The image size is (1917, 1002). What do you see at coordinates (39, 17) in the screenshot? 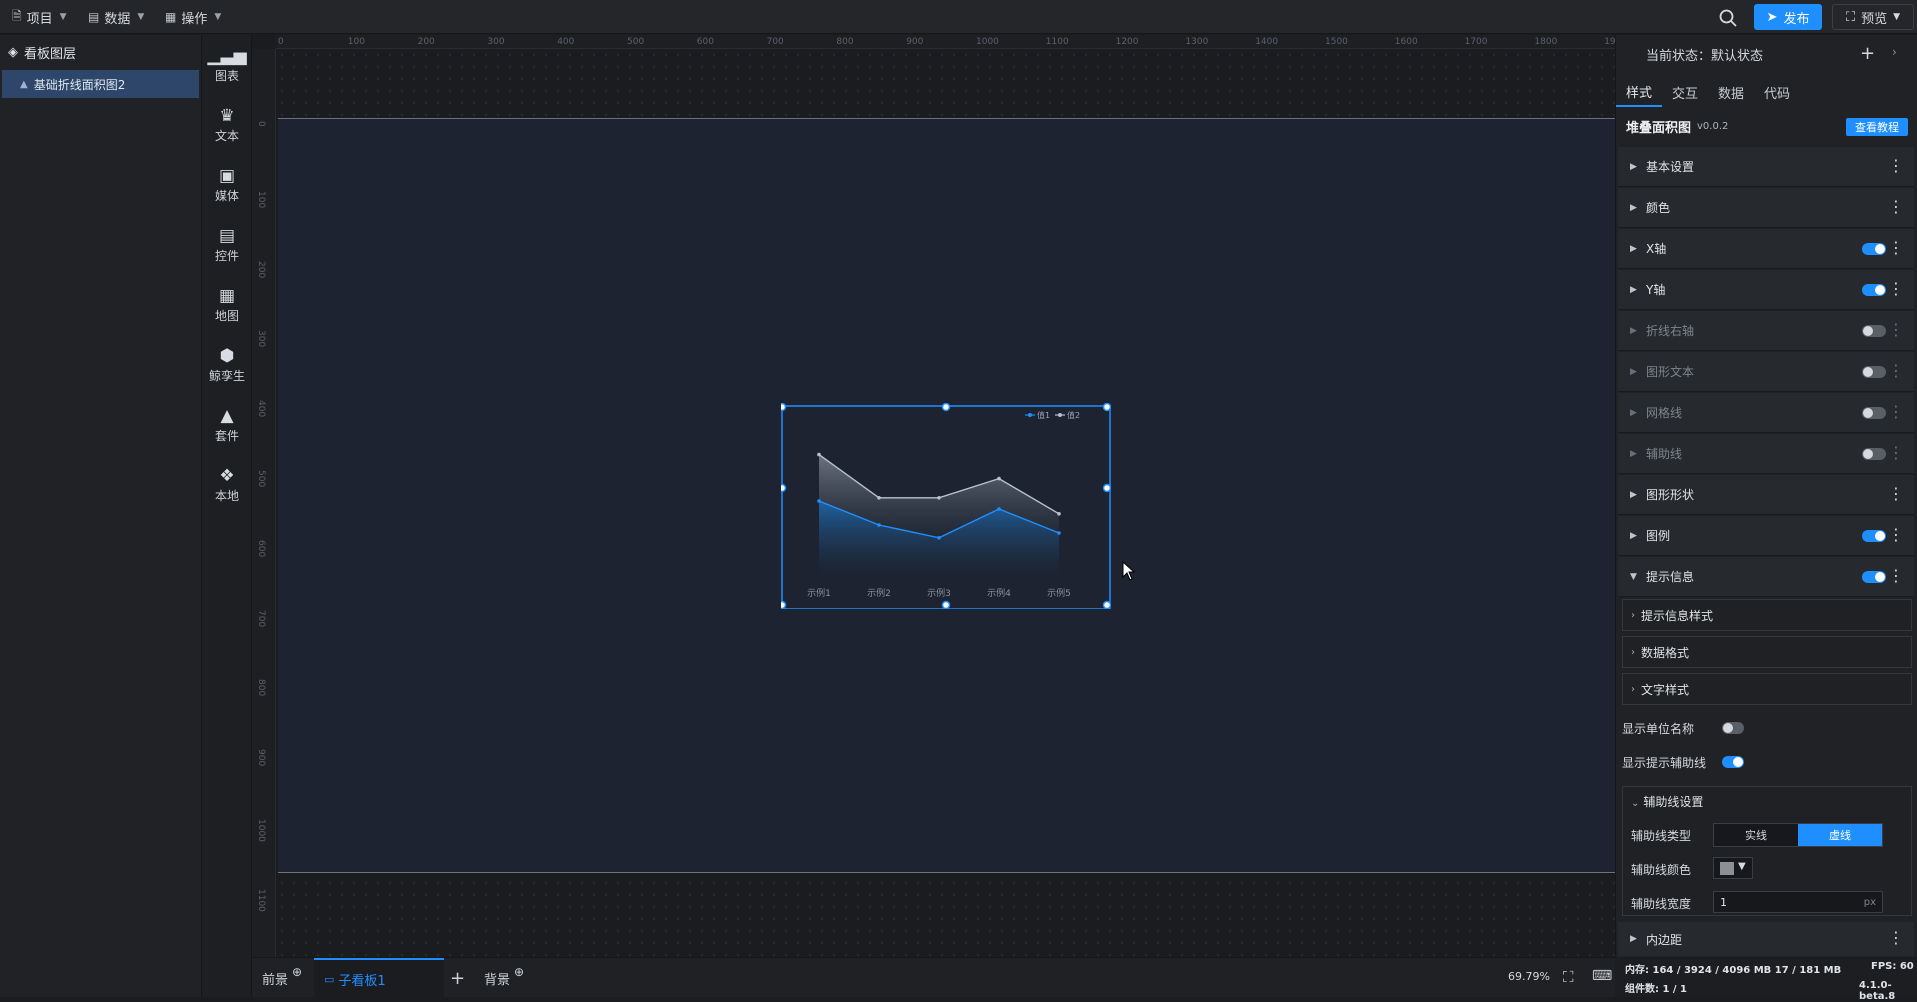
I see `menu-project: 🗎 项目 ▼` at bounding box center [39, 17].